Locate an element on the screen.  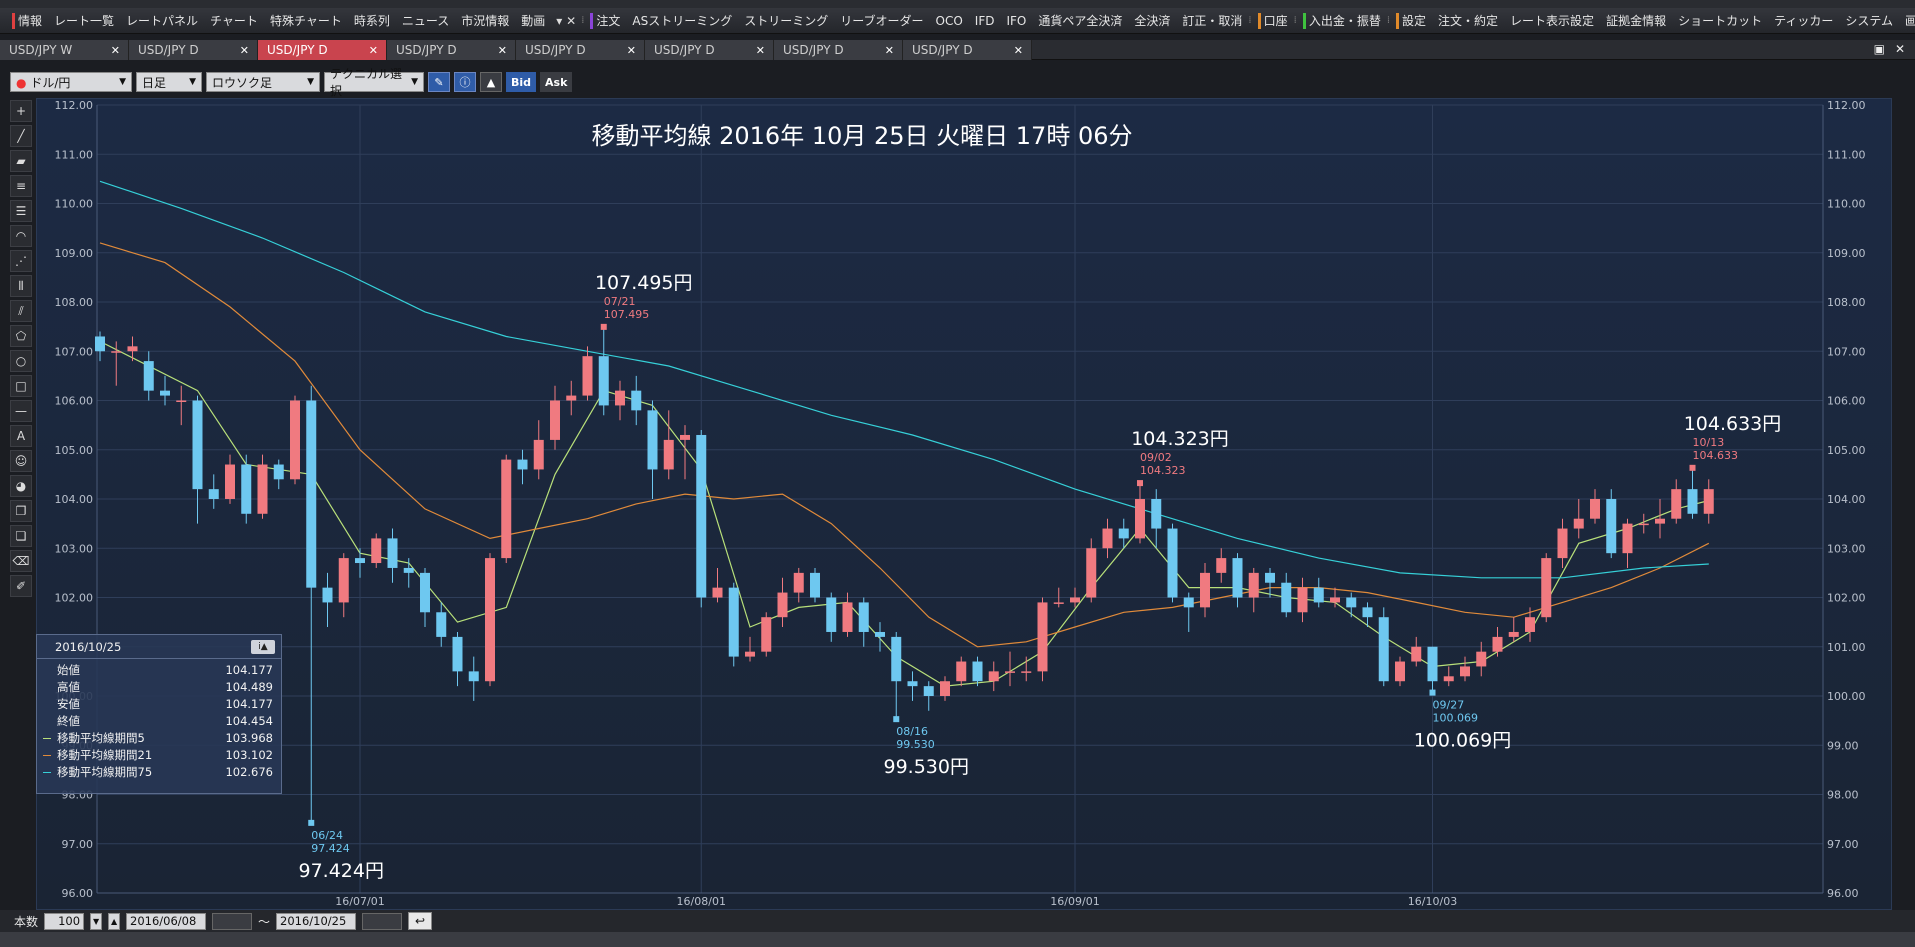
chart-tab: USD/JPY W ✕ is located at coordinates (64, 50).